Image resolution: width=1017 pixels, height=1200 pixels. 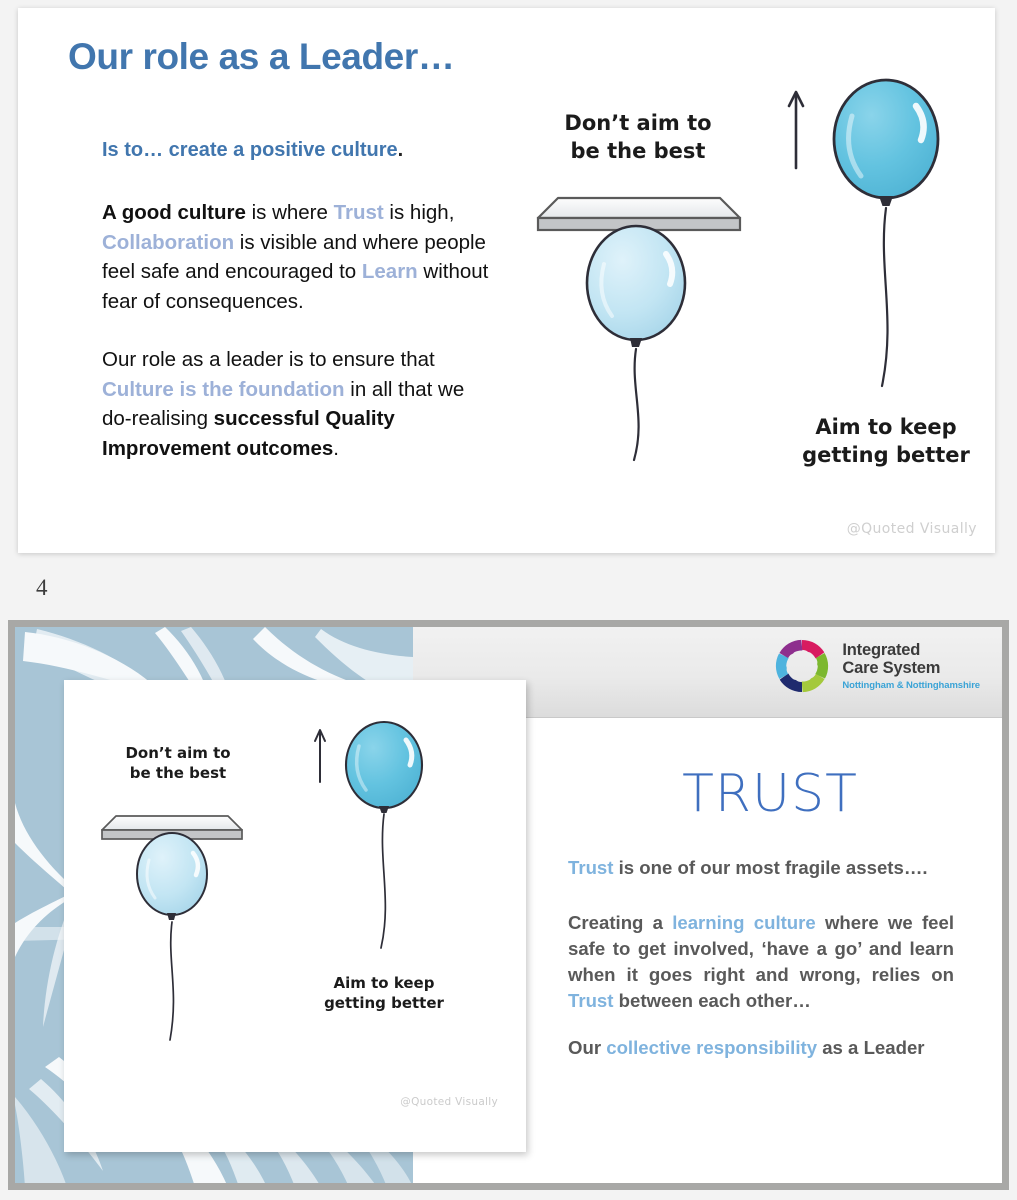 What do you see at coordinates (712, 1047) in the screenshot?
I see `s2p3-collective-responsibility: collective responsibility` at bounding box center [712, 1047].